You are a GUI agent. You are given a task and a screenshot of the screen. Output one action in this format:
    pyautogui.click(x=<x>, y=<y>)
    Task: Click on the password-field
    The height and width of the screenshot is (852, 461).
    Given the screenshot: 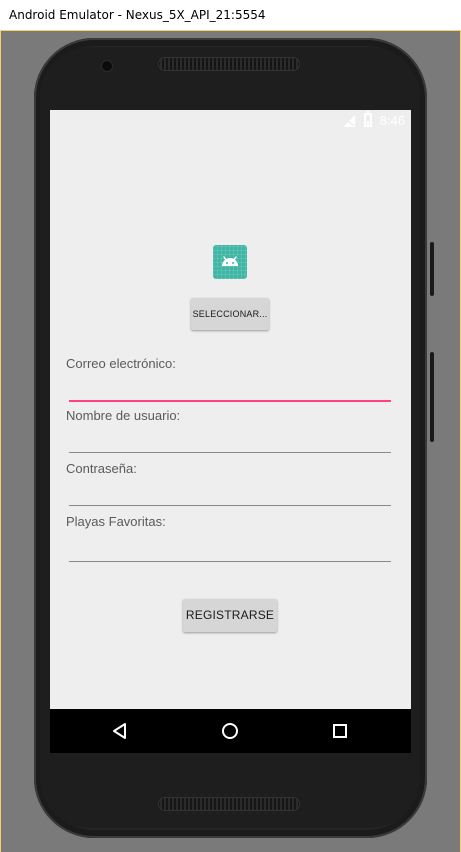 What is the action you would take?
    pyautogui.click(x=230, y=494)
    